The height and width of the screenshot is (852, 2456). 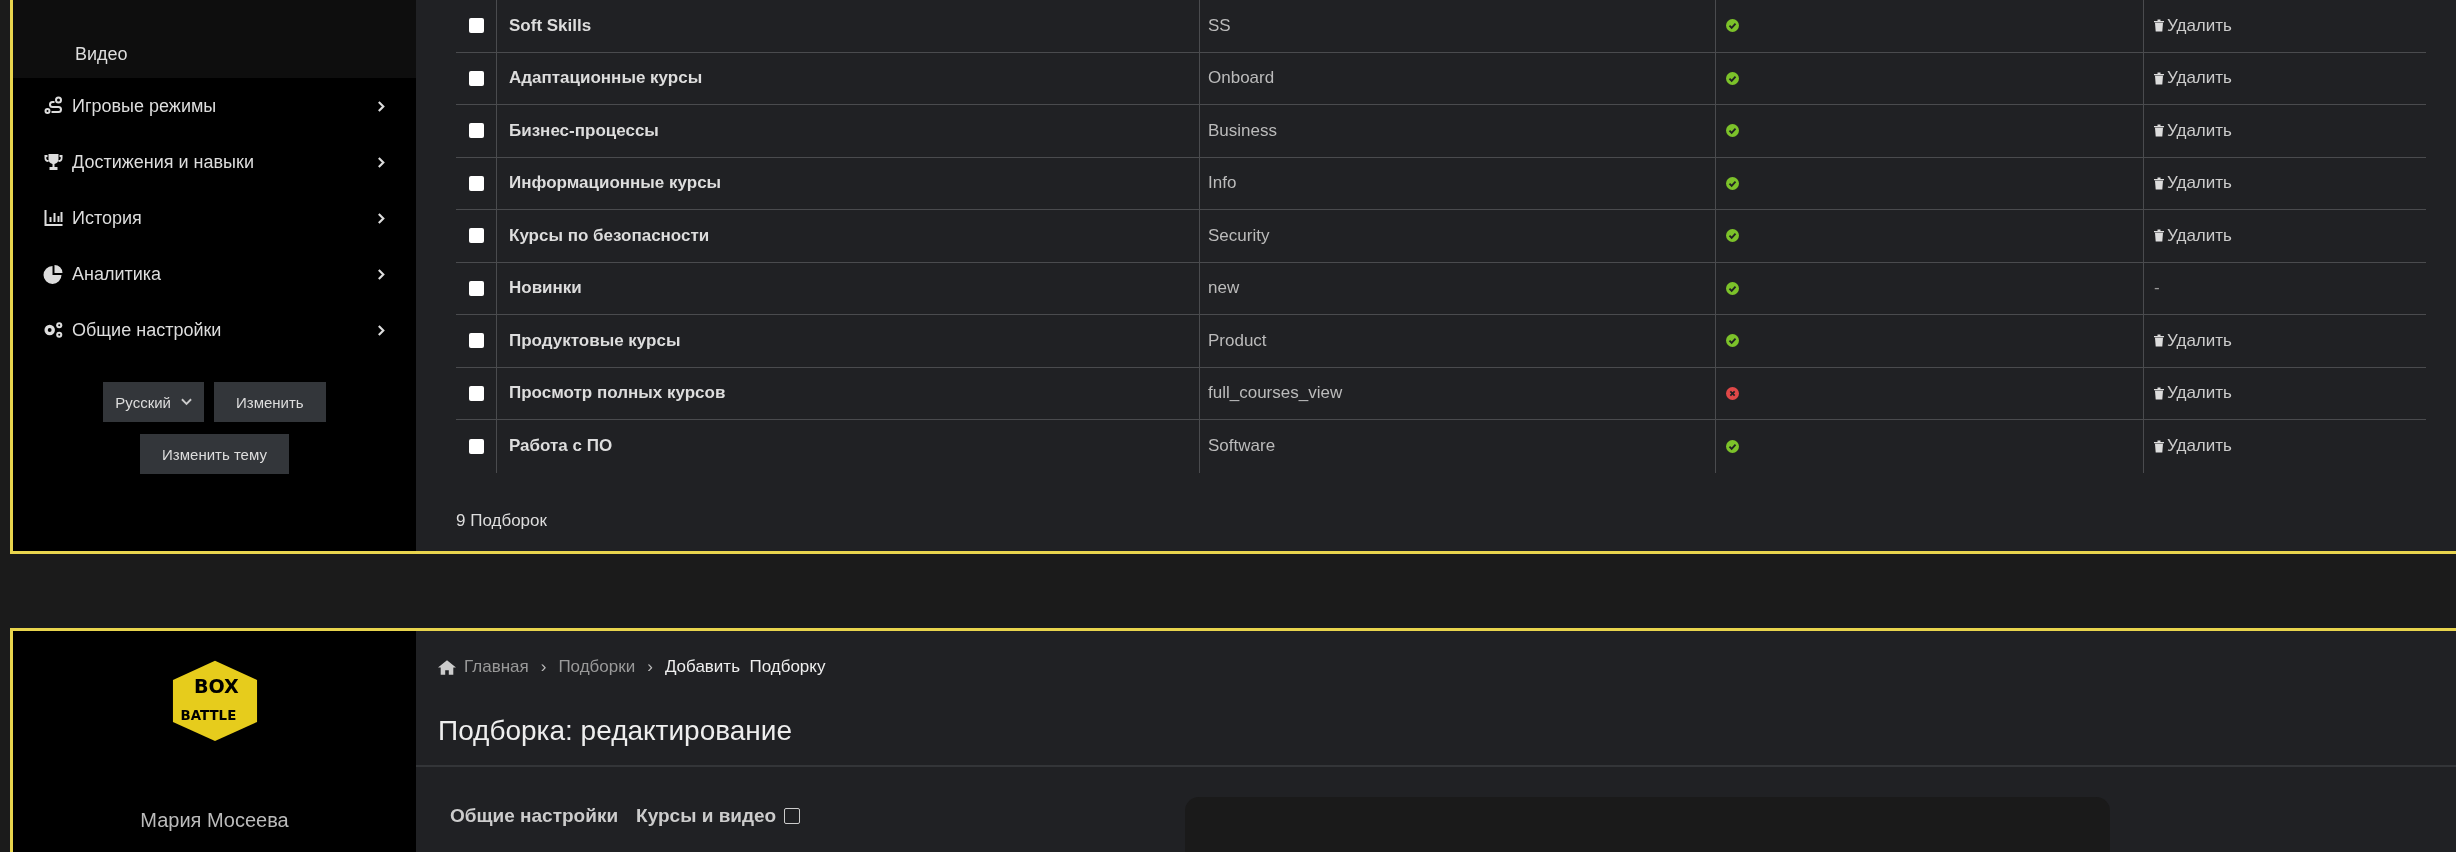 I want to click on gears-icon, so click(x=53, y=330).